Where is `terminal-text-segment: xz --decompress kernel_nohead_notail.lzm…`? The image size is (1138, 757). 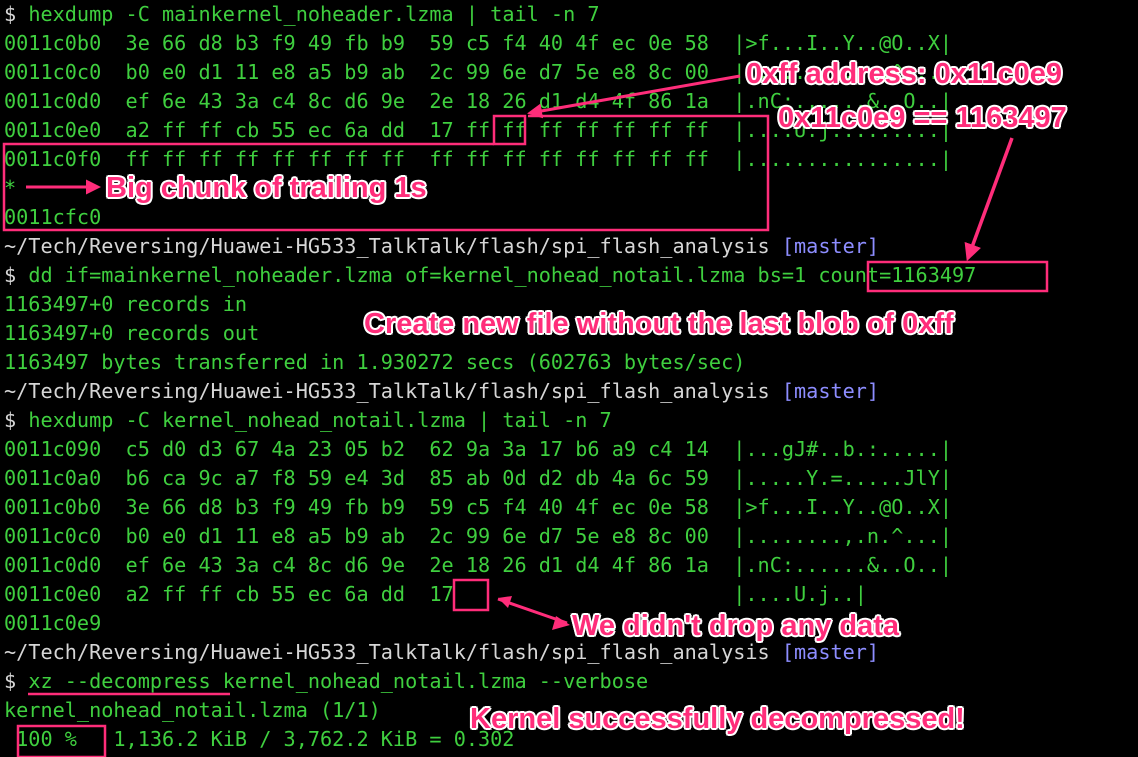
terminal-text-segment: xz --decompress kernel_nohead_notail.lzm… is located at coordinates (338, 681).